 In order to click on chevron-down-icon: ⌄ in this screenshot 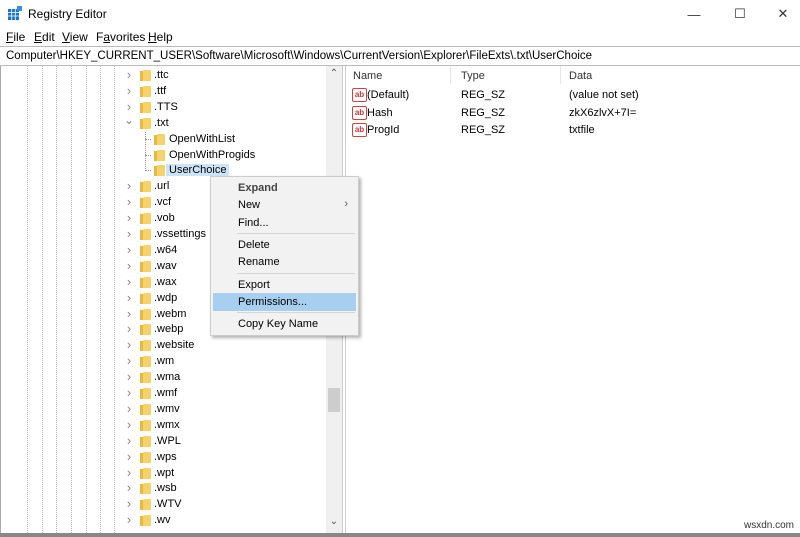, I will do `click(129, 120)`.